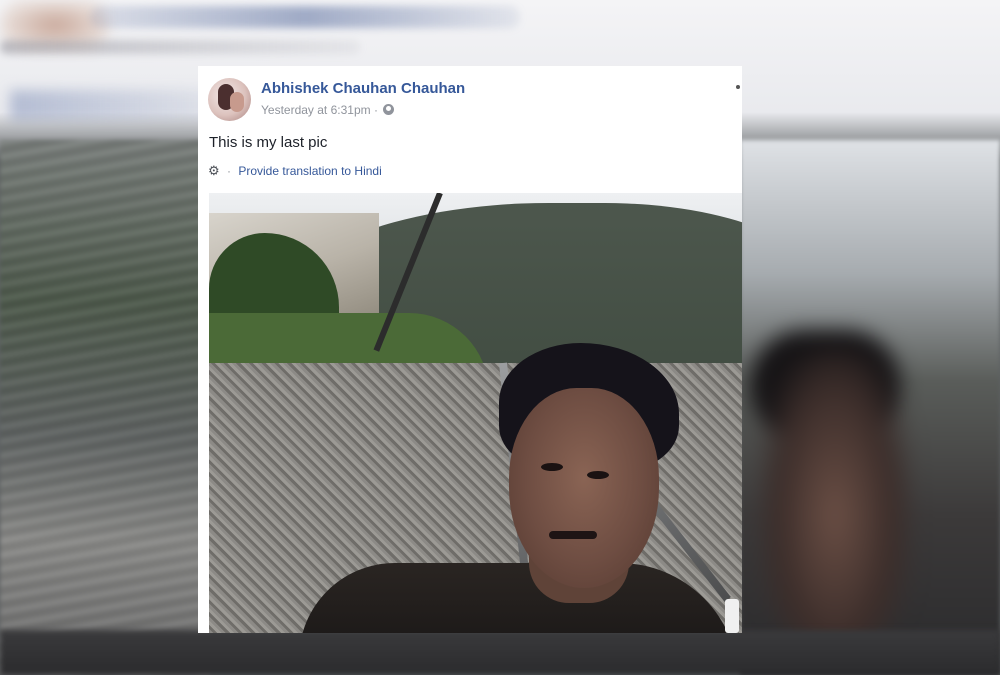 This screenshot has width=1000, height=675. I want to click on author-name-link: Abhishek Chauhan Chauhan, so click(363, 88).